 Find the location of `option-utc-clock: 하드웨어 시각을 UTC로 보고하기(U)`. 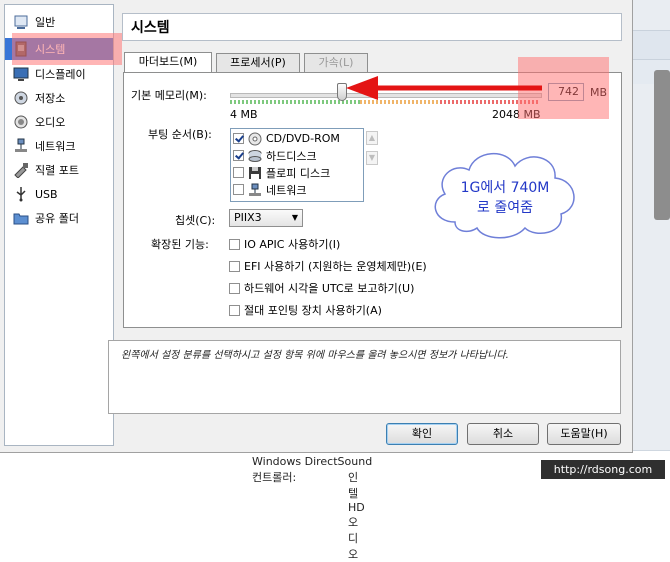

option-utc-clock: 하드웨어 시각을 UTC로 보고하기(U) is located at coordinates (321, 288).